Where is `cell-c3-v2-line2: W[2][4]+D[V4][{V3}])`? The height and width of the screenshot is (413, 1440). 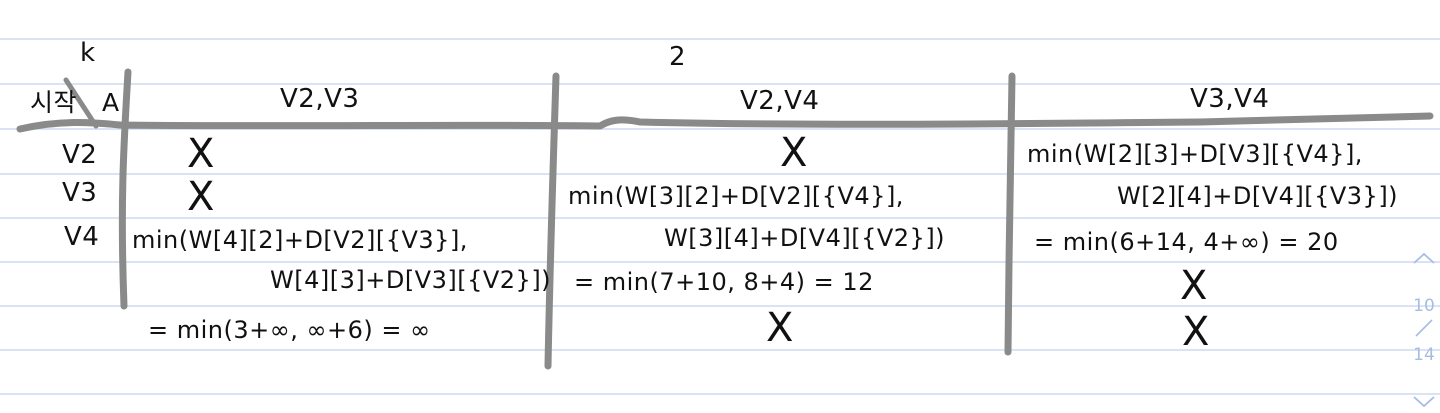
cell-c3-v2-line2: W[2][4]+D[V4][{V3}]) is located at coordinates (1258, 196).